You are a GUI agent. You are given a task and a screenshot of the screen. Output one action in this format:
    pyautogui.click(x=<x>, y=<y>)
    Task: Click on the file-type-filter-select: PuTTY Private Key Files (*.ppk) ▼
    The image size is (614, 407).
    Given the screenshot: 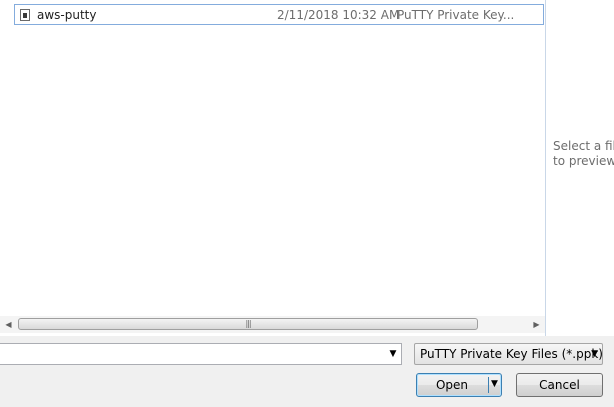 What is the action you would take?
    pyautogui.click(x=508, y=354)
    